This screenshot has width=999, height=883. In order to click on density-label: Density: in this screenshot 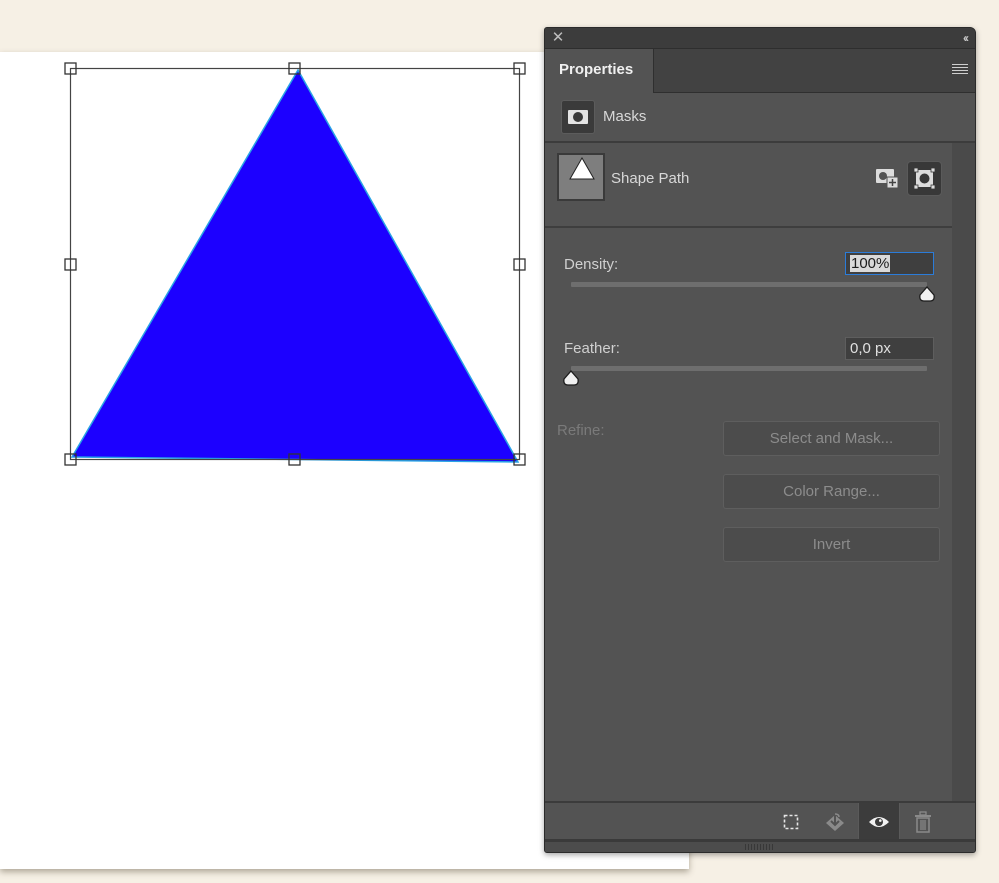, I will do `click(591, 264)`.